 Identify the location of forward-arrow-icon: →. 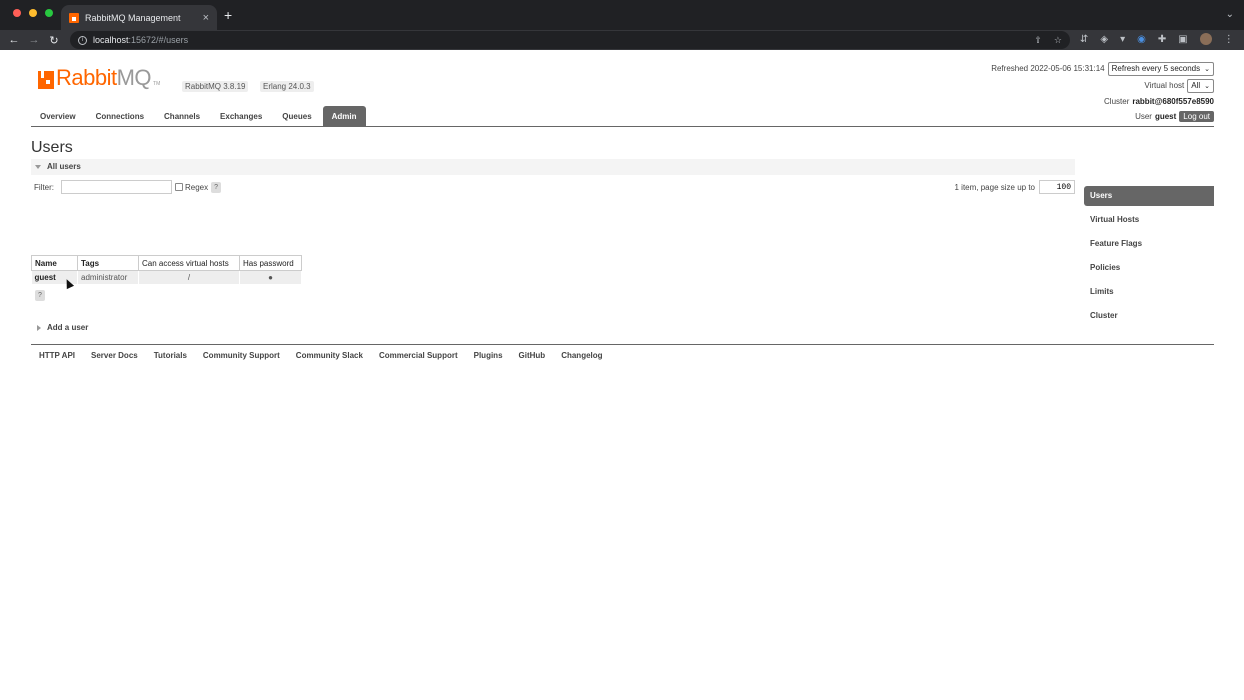
(34, 40).